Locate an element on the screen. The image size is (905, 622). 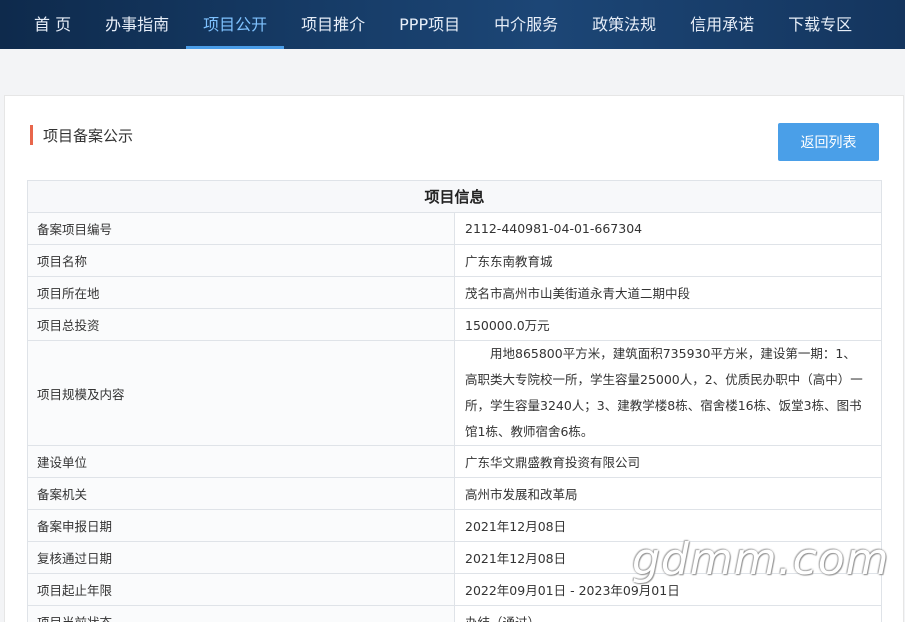
nav-item-policy: 政策法规 is located at coordinates (624, 23).